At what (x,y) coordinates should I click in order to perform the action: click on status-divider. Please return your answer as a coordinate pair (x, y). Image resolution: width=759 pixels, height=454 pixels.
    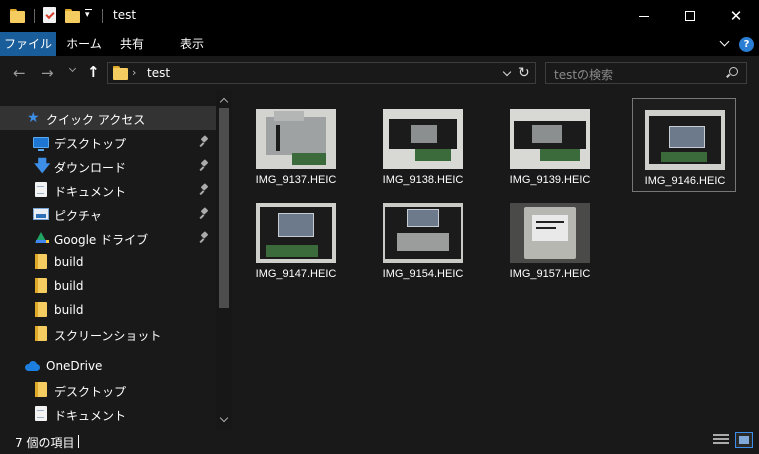
    Looking at the image, I should click on (78, 441).